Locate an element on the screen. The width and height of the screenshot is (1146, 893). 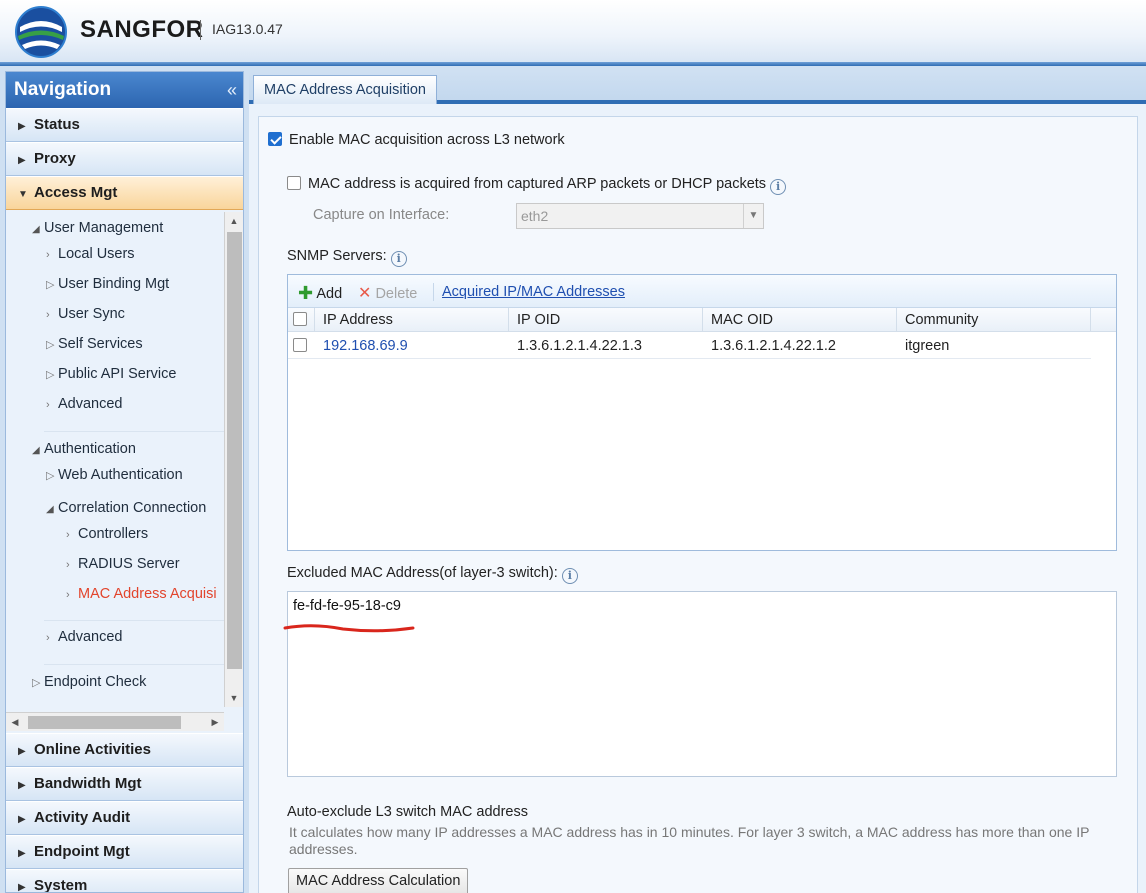
tree-node-user-management: ◢ User Management is located at coordinates (97, 228).